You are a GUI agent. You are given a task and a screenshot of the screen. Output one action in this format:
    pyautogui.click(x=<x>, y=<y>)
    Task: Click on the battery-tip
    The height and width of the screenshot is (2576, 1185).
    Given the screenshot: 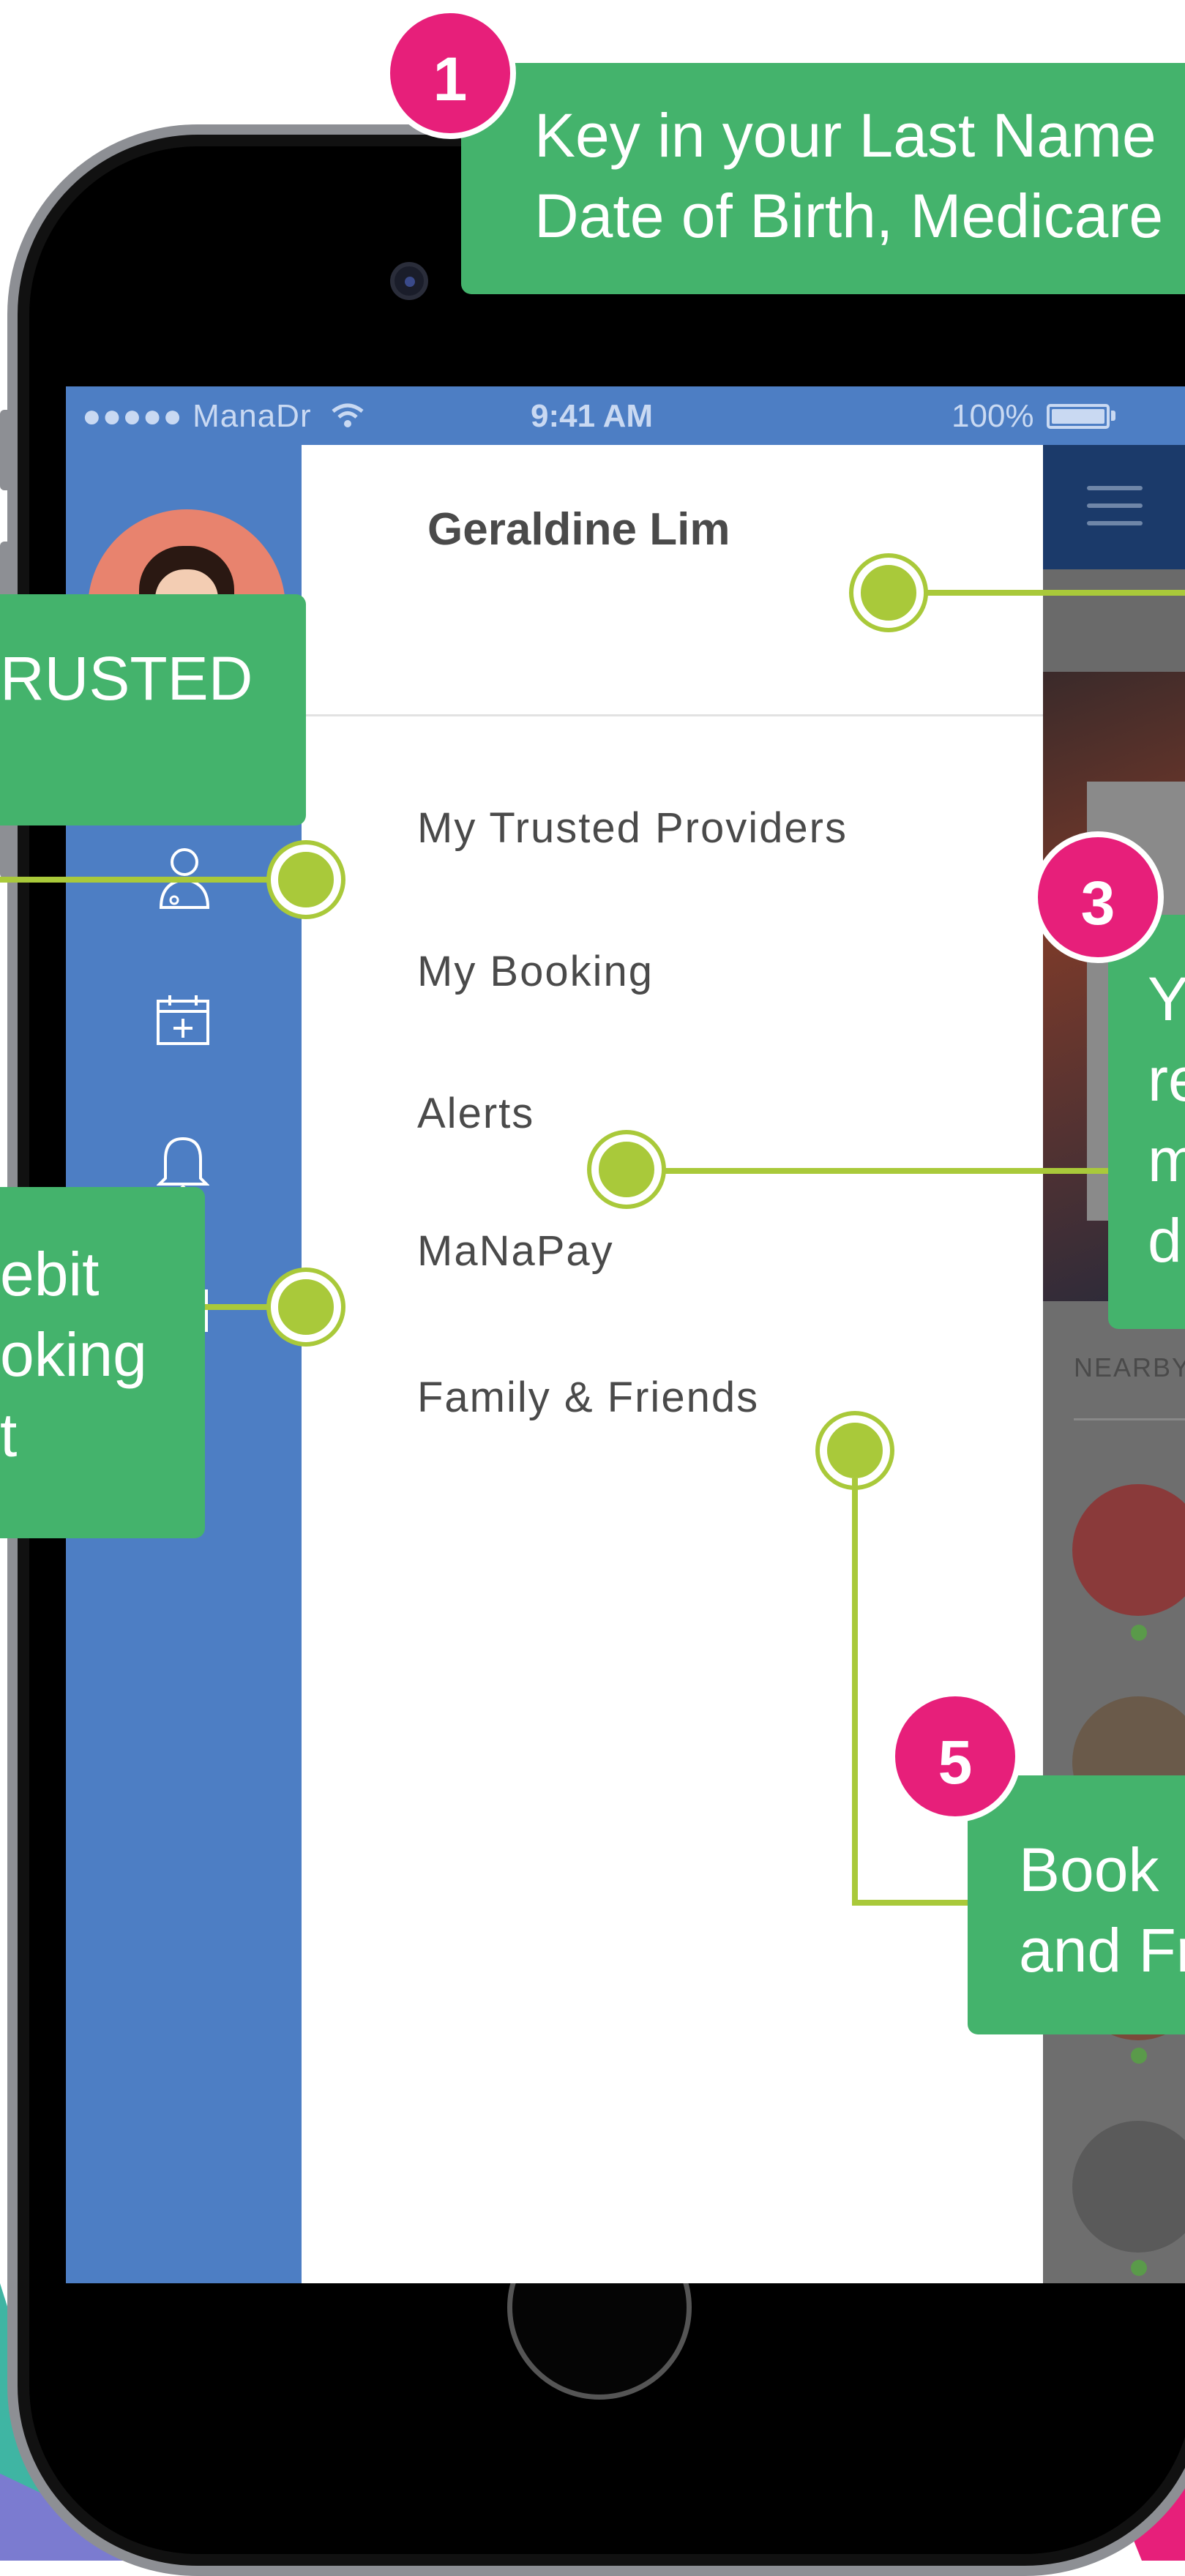 What is the action you would take?
    pyautogui.click(x=1113, y=416)
    